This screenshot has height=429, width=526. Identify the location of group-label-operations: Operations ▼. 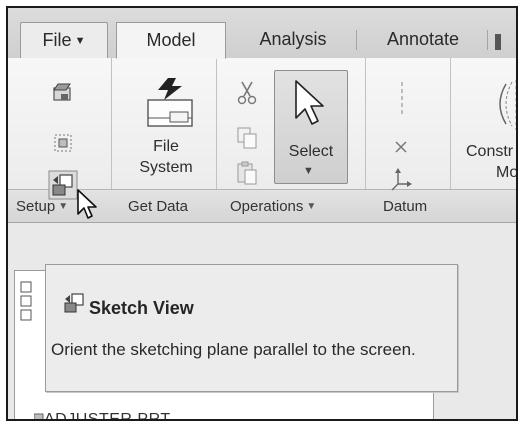
(273, 206).